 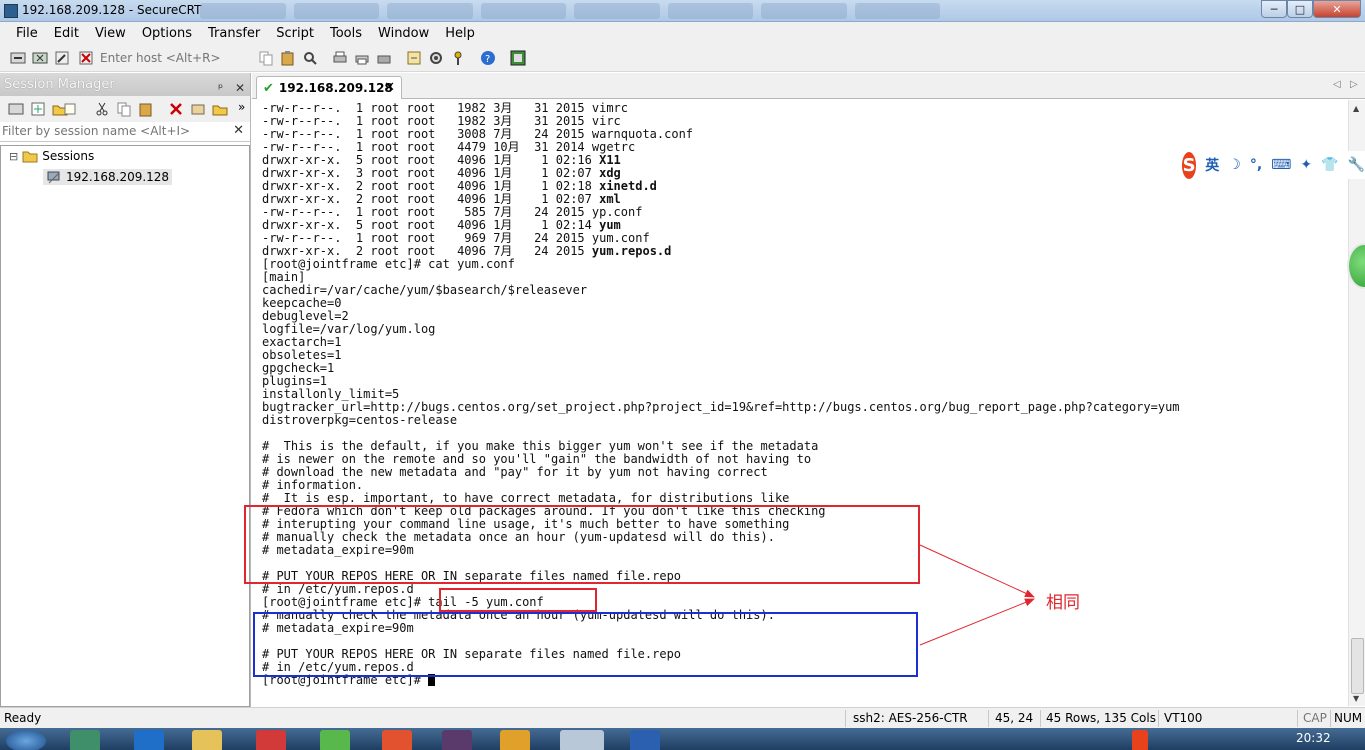 I want to click on menu-options: Options, so click(x=167, y=33).